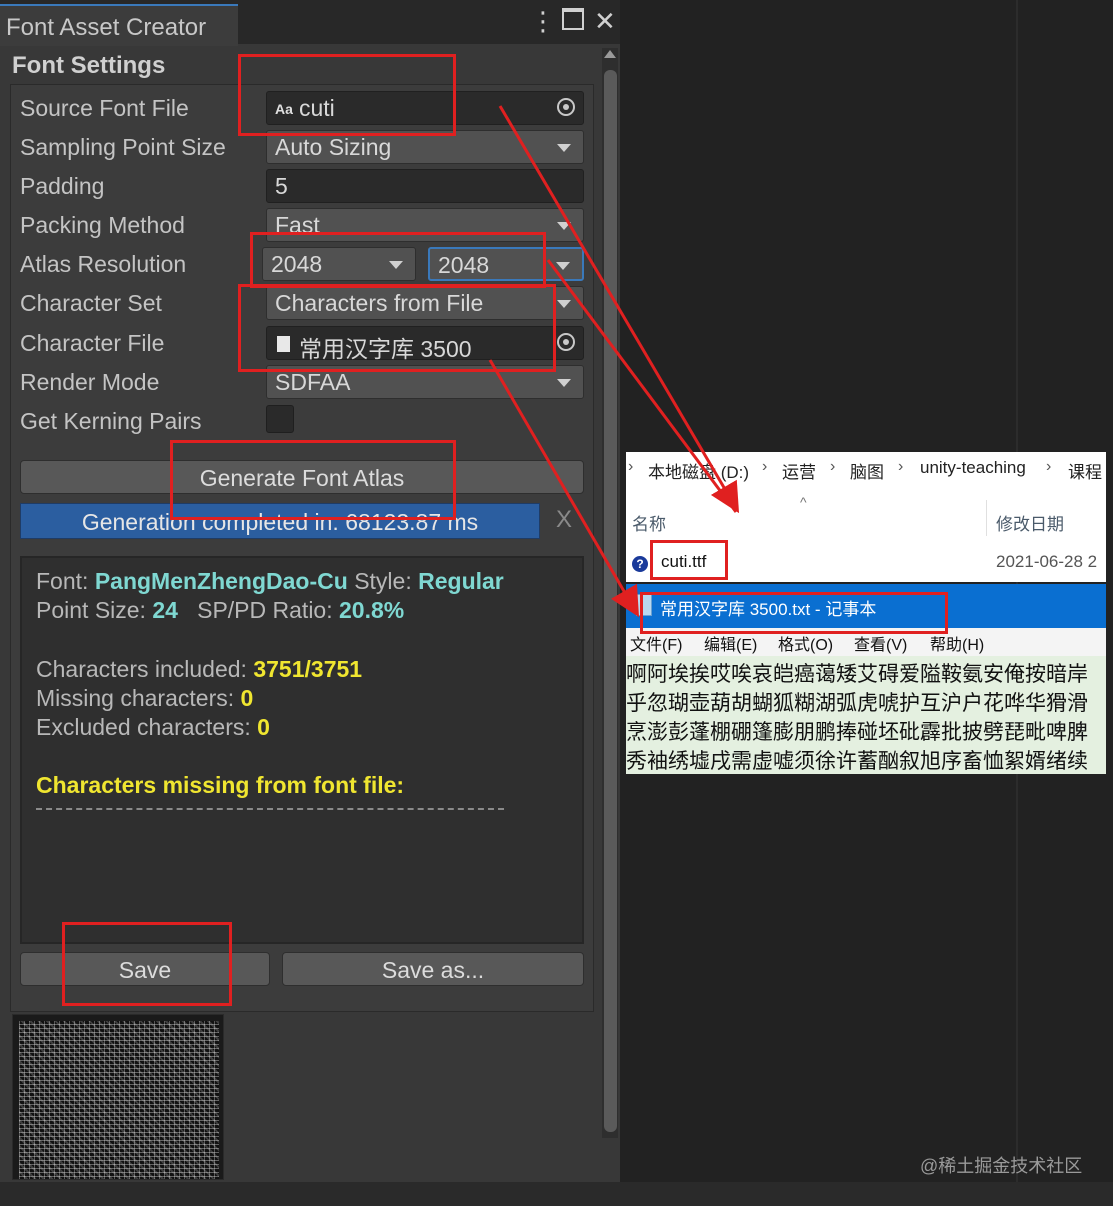 The height and width of the screenshot is (1206, 1113). Describe the element at coordinates (92, 343) in the screenshot. I see `character-file-label: Character File` at that location.